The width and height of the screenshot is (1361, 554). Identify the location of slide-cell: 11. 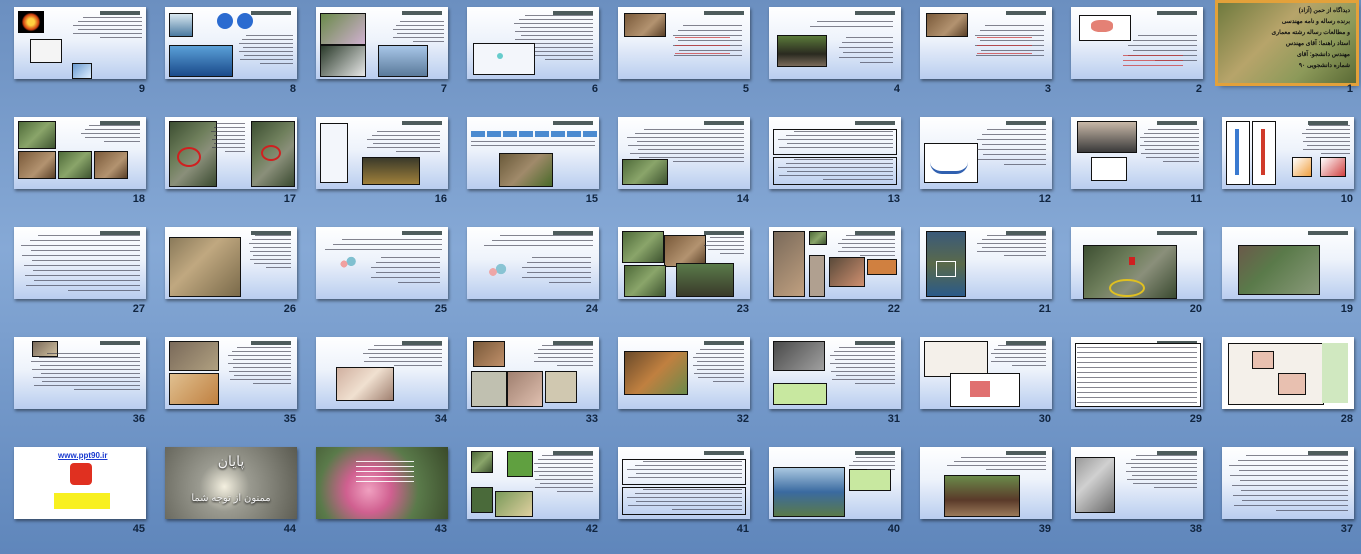
(1132, 165).